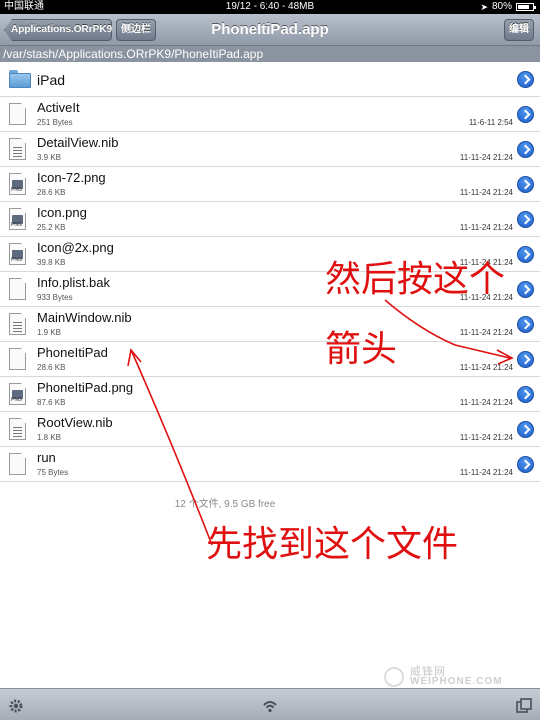  Describe the element at coordinates (16, 706) in the screenshot. I see `gear-icon` at that location.